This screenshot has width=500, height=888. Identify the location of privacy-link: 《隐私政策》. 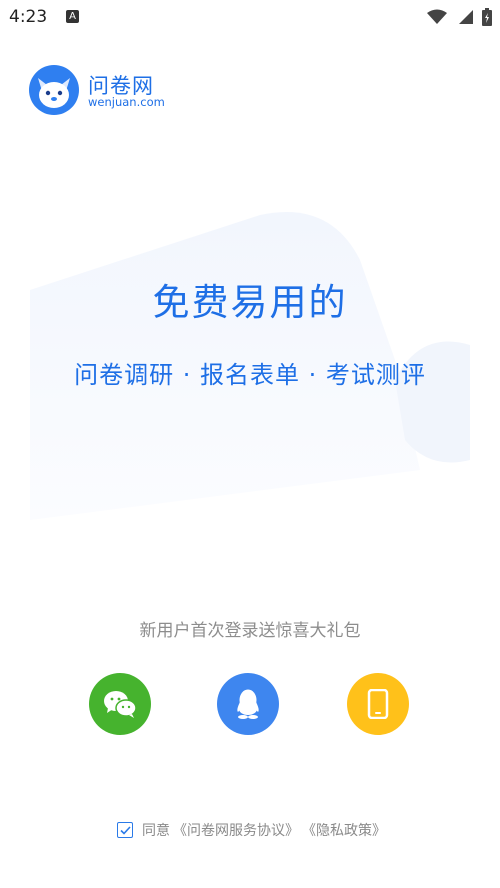
(344, 830).